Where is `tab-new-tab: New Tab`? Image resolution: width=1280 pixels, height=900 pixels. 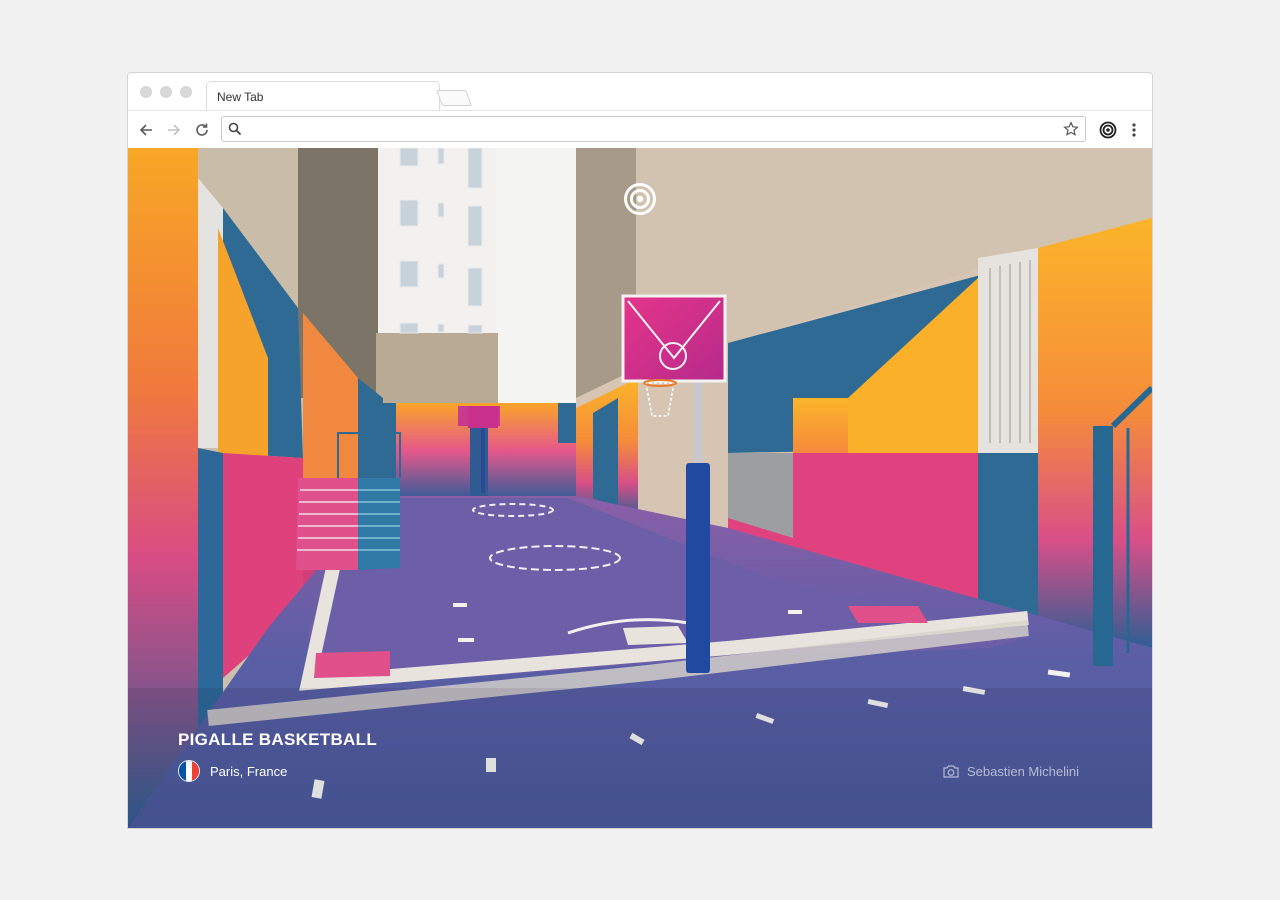 tab-new-tab: New Tab is located at coordinates (323, 96).